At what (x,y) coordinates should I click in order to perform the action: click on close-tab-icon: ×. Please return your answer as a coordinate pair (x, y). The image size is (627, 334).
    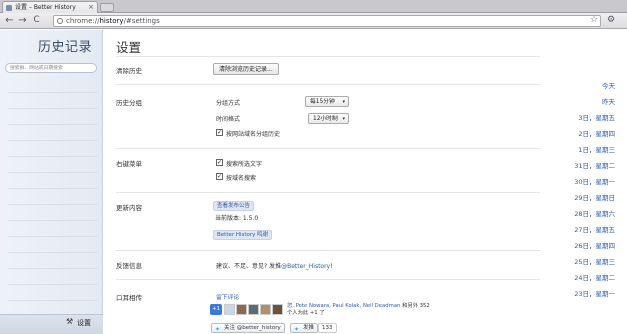
    Looking at the image, I should click on (91, 7).